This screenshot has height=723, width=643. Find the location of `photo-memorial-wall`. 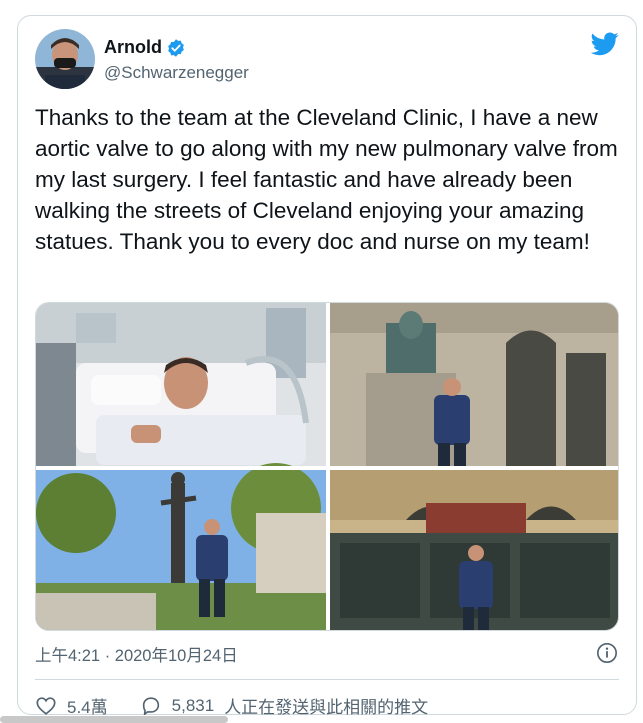

photo-memorial-wall is located at coordinates (474, 550).